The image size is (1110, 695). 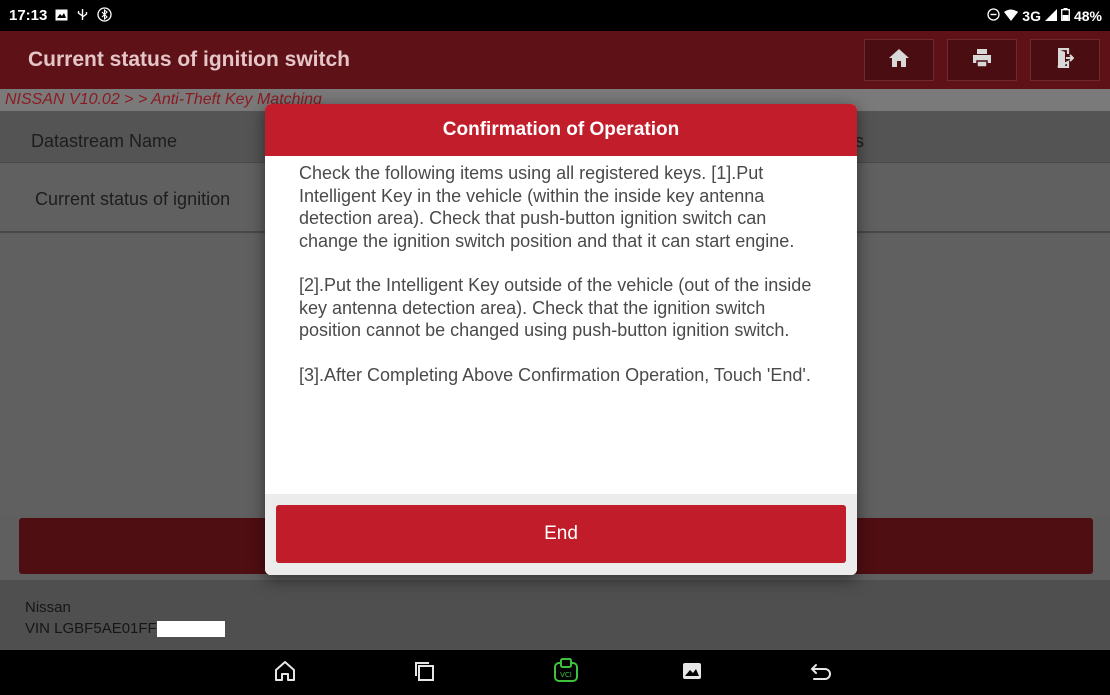 What do you see at coordinates (1087, 15) in the screenshot?
I see `battery-level: 48%` at bounding box center [1087, 15].